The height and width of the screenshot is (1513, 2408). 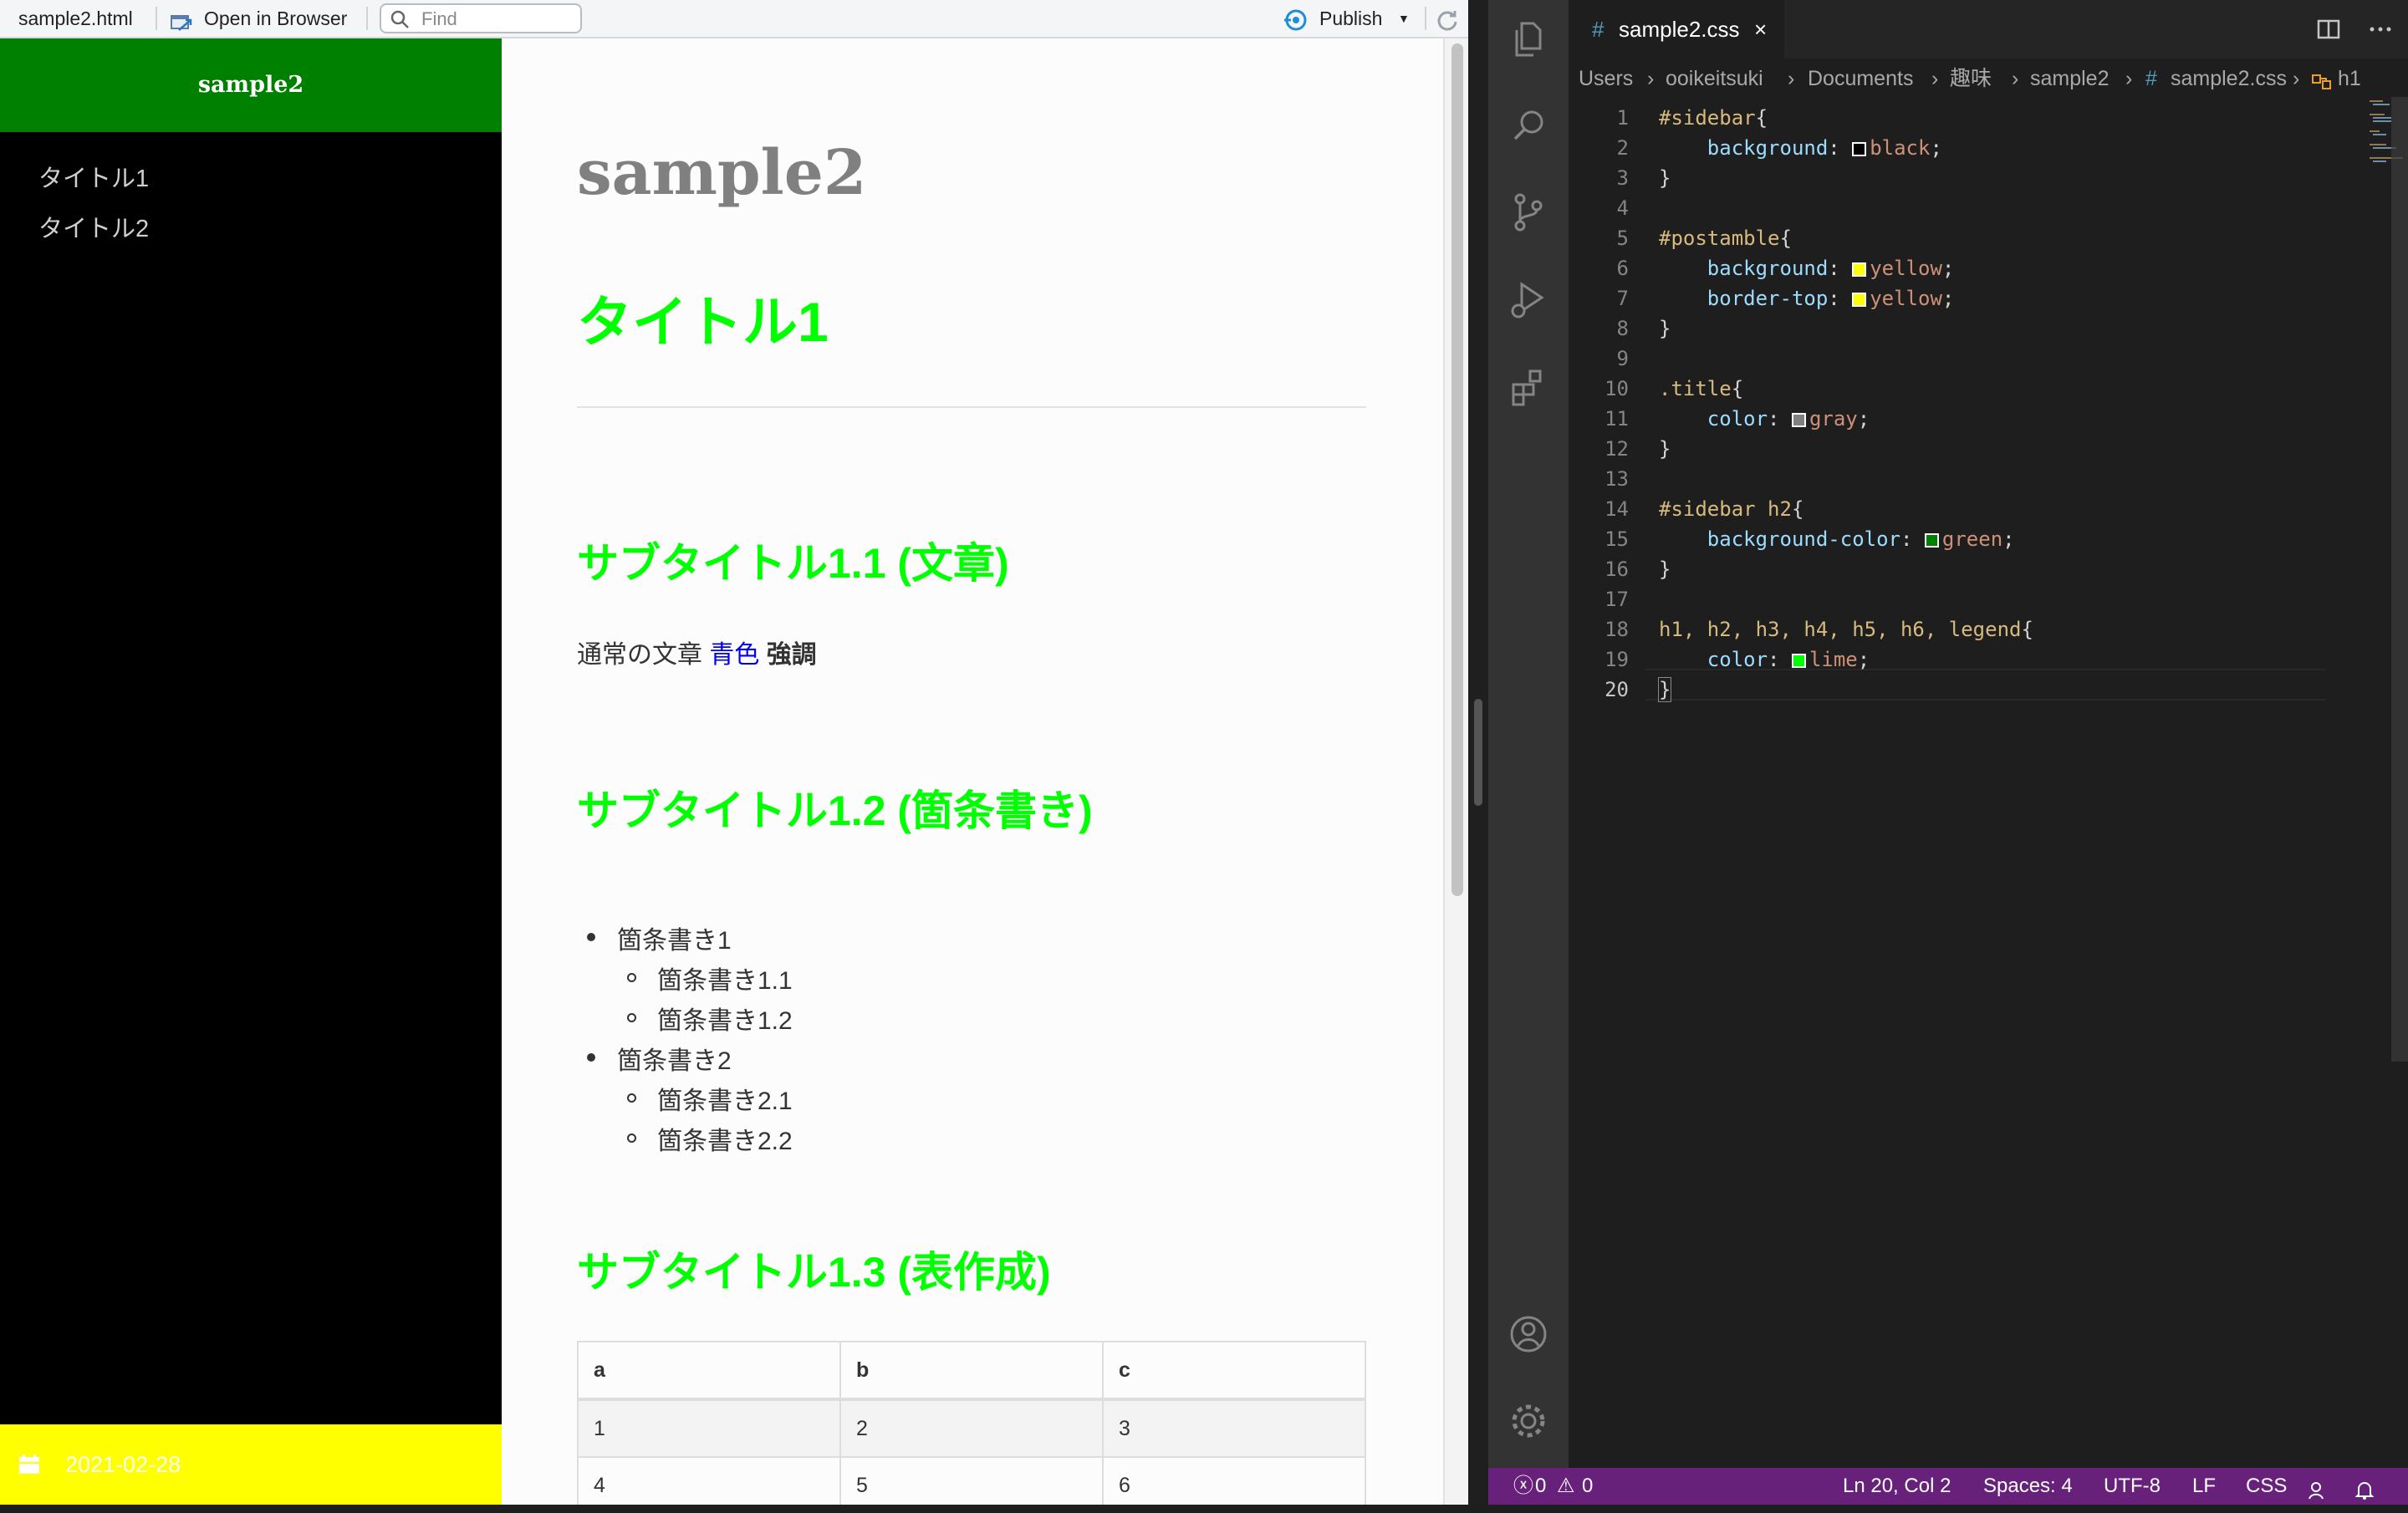 I want to click on css-property: background, so click(x=1768, y=268).